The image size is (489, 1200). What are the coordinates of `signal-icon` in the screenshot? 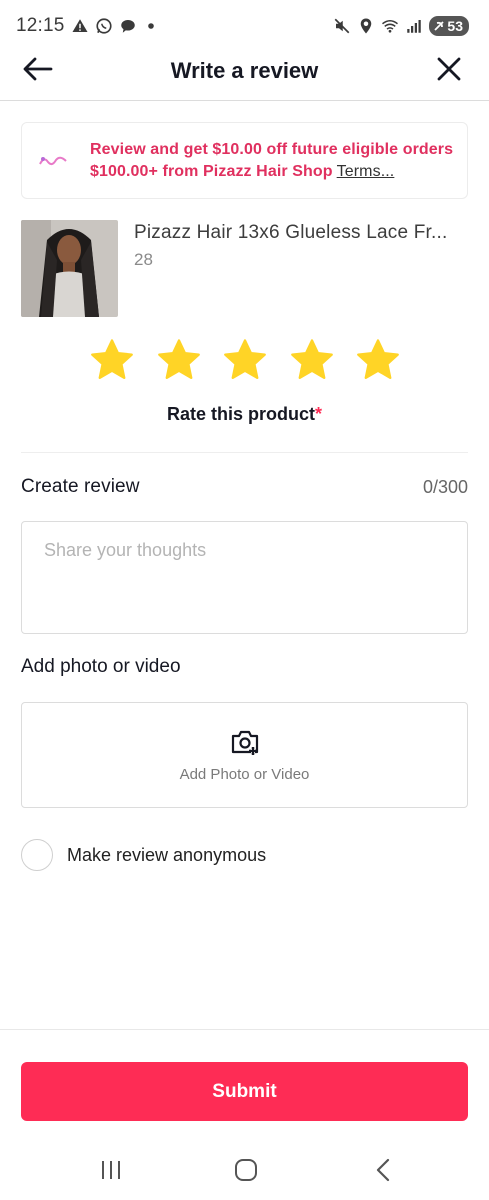 It's located at (414, 26).